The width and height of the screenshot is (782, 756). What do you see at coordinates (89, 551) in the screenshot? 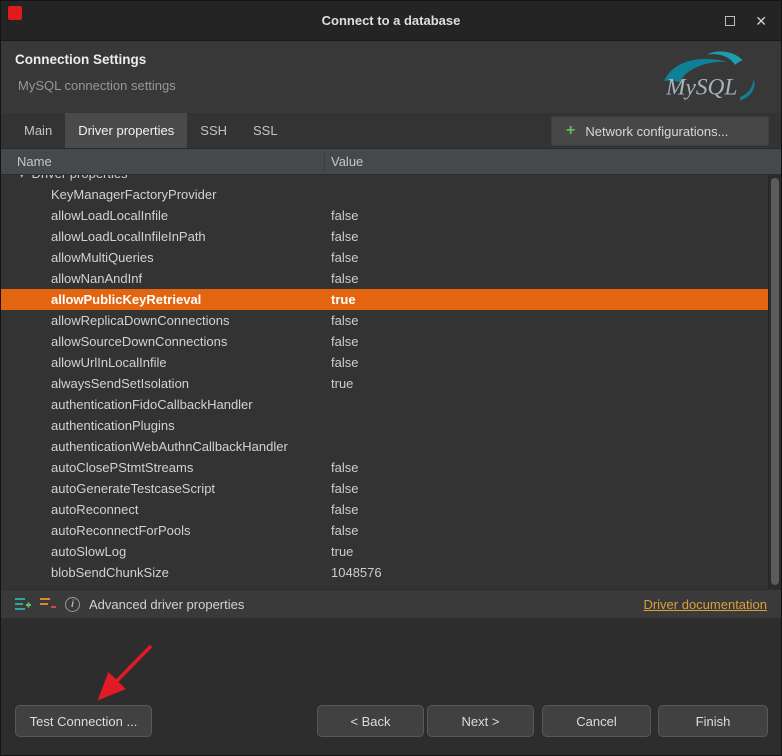
I see `property-name: autoSlowLog` at bounding box center [89, 551].